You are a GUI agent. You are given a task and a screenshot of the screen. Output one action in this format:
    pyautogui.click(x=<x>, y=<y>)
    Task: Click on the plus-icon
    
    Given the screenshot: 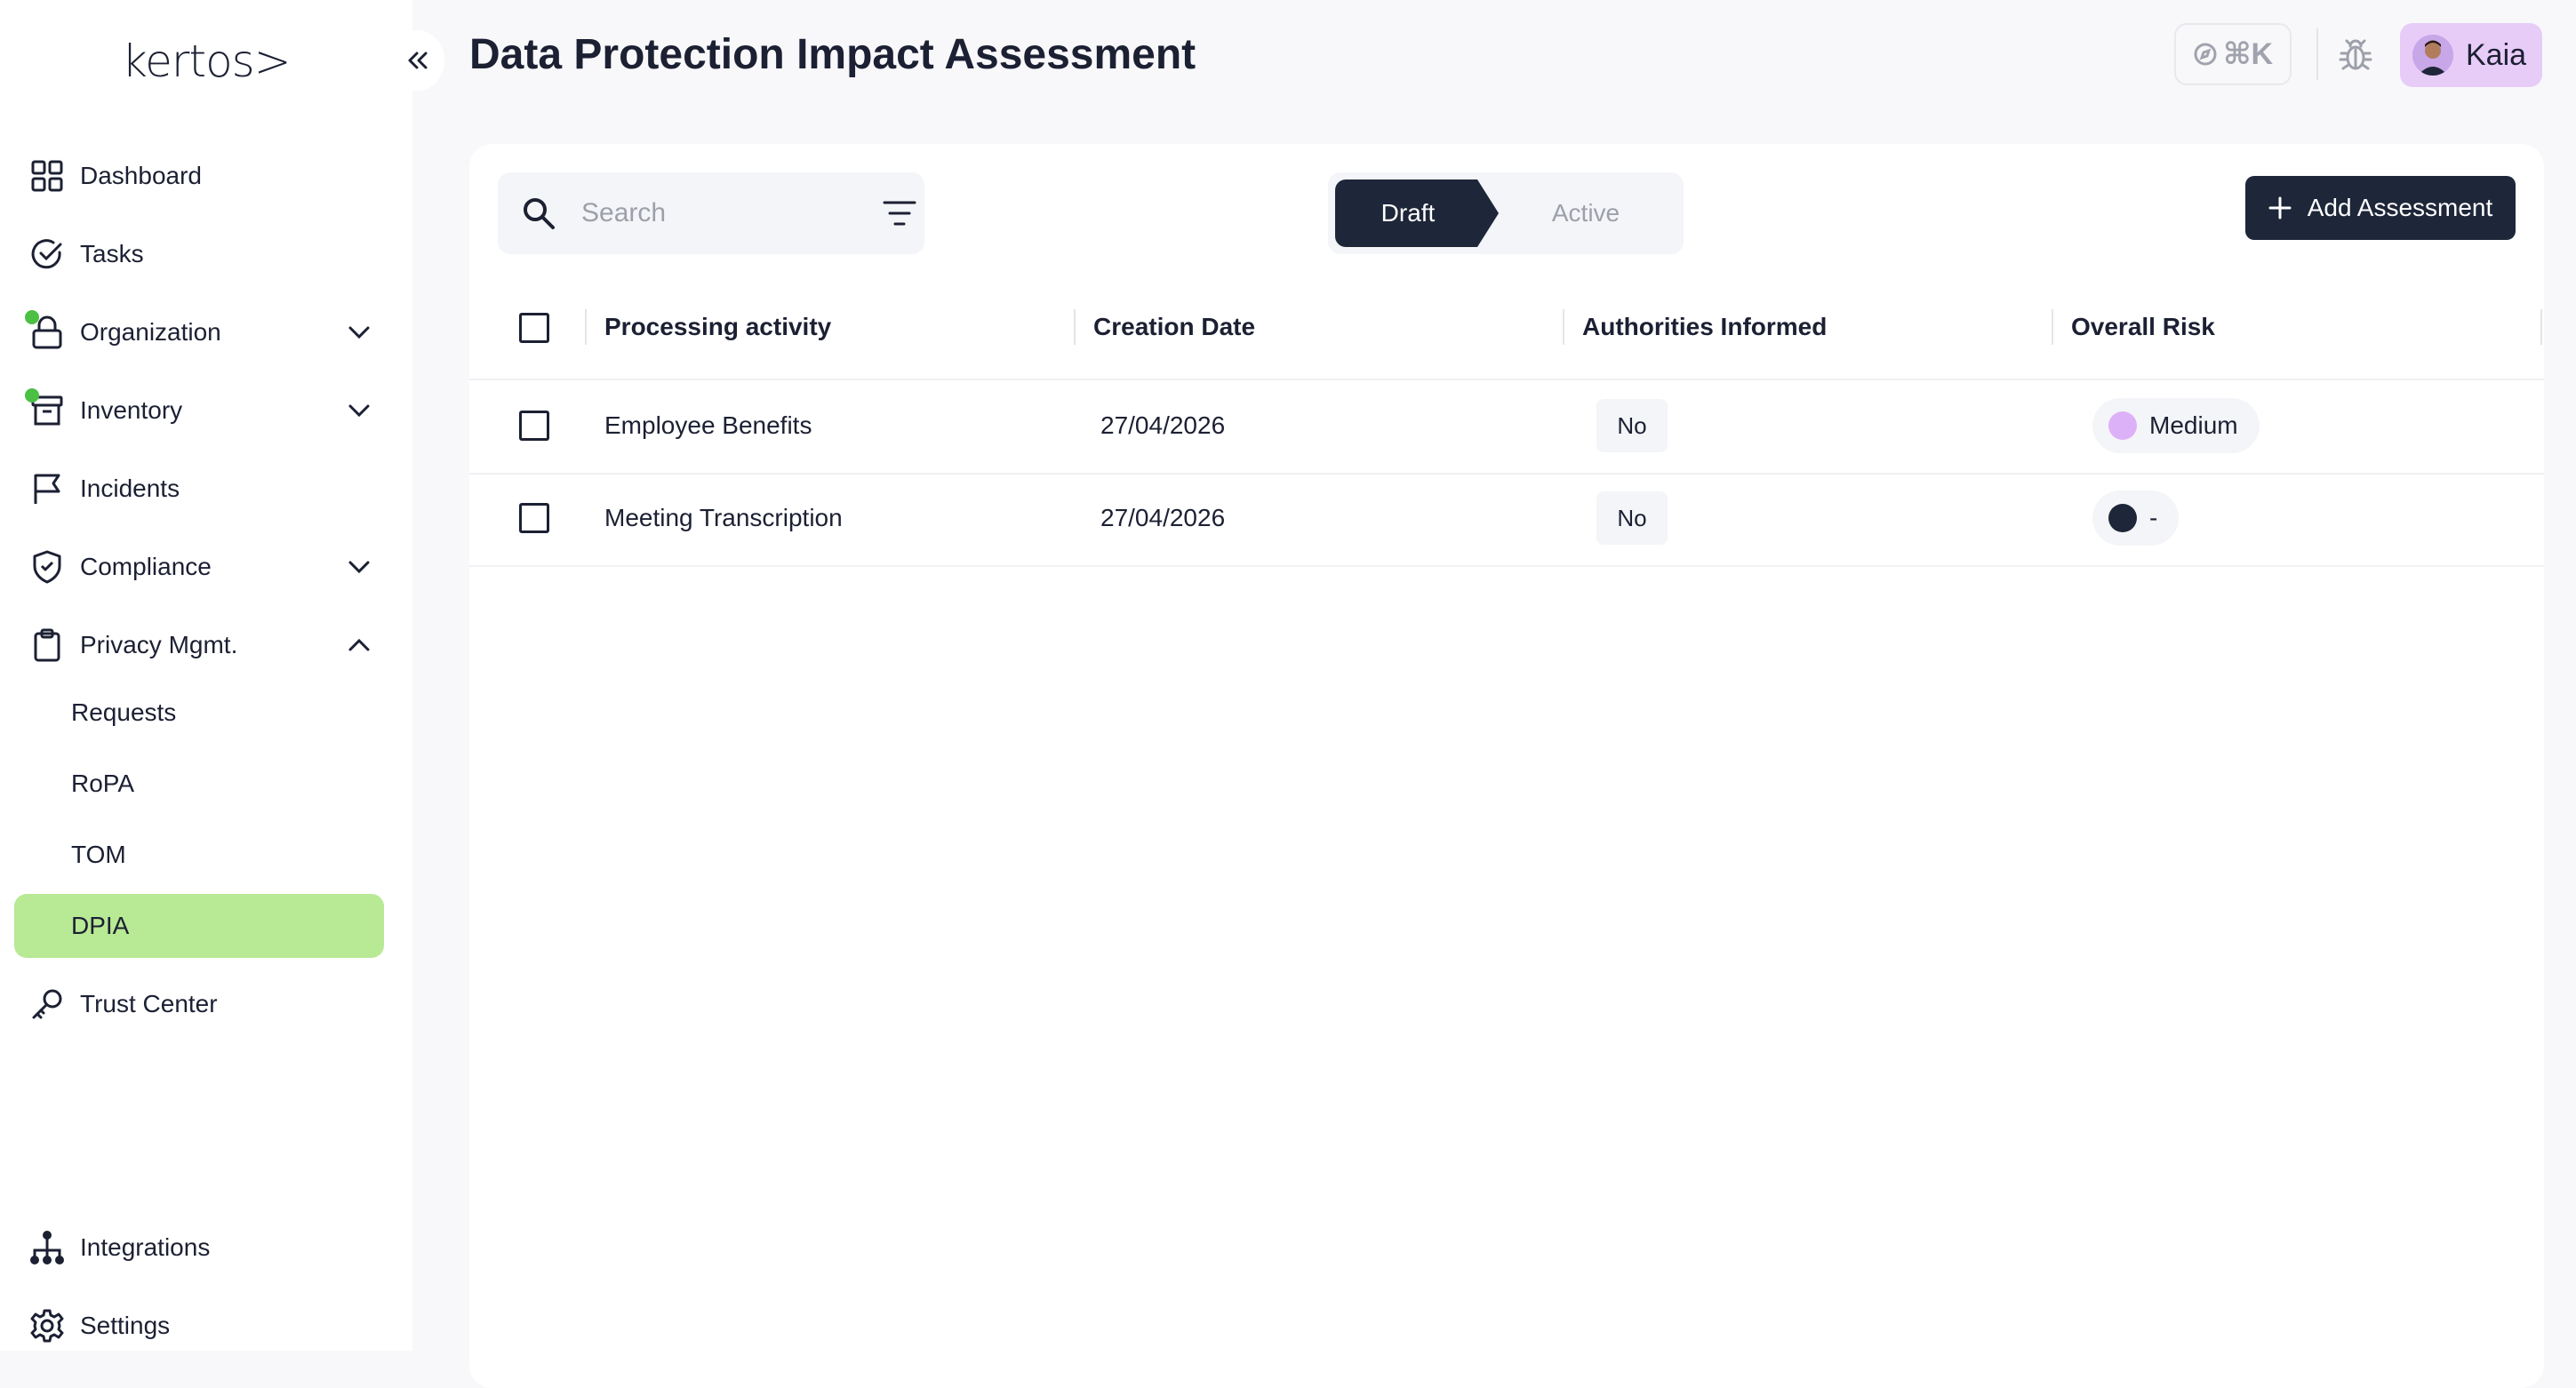 What is the action you would take?
    pyautogui.click(x=2280, y=207)
    